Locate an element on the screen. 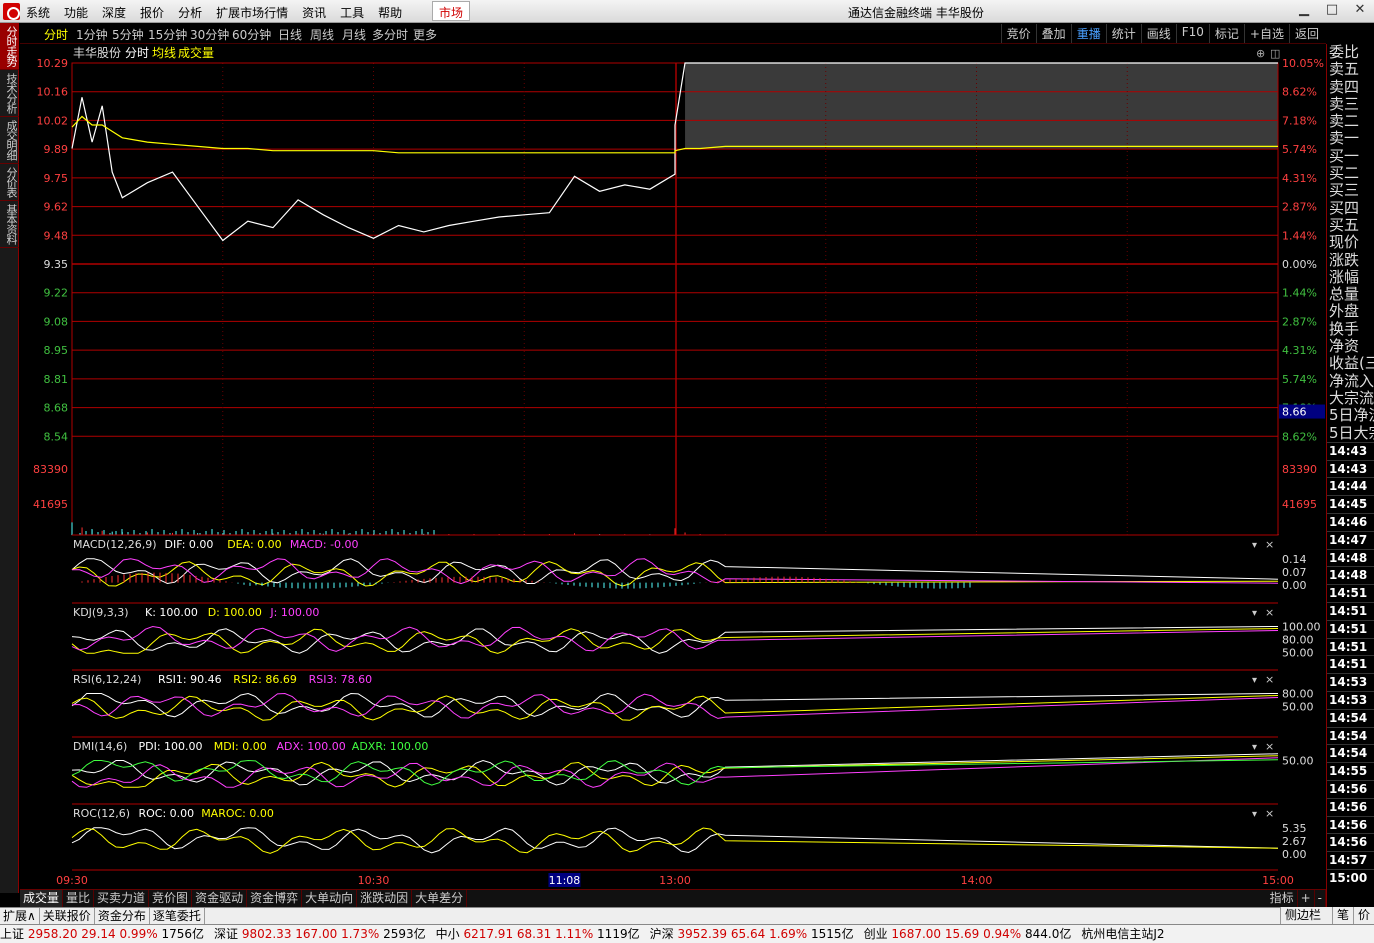 This screenshot has width=1374, height=943. index-price: 9802.33 is located at coordinates (266, 934).